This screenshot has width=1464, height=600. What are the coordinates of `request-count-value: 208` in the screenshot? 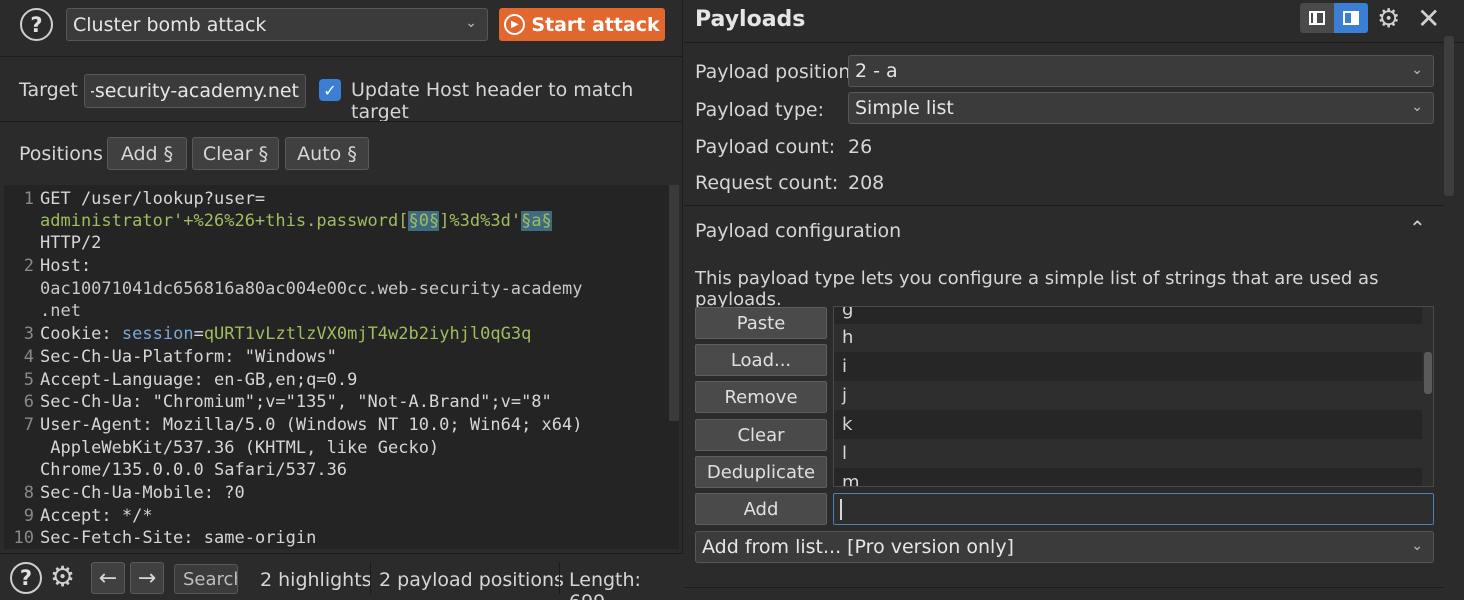 It's located at (866, 183).